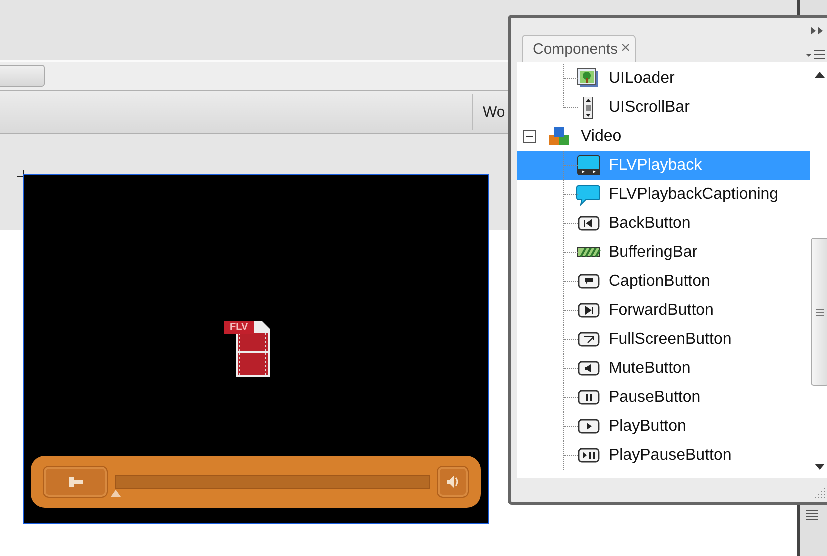 The image size is (827, 556). What do you see at coordinates (663, 310) in the screenshot?
I see `tree-item: ForwardButton` at bounding box center [663, 310].